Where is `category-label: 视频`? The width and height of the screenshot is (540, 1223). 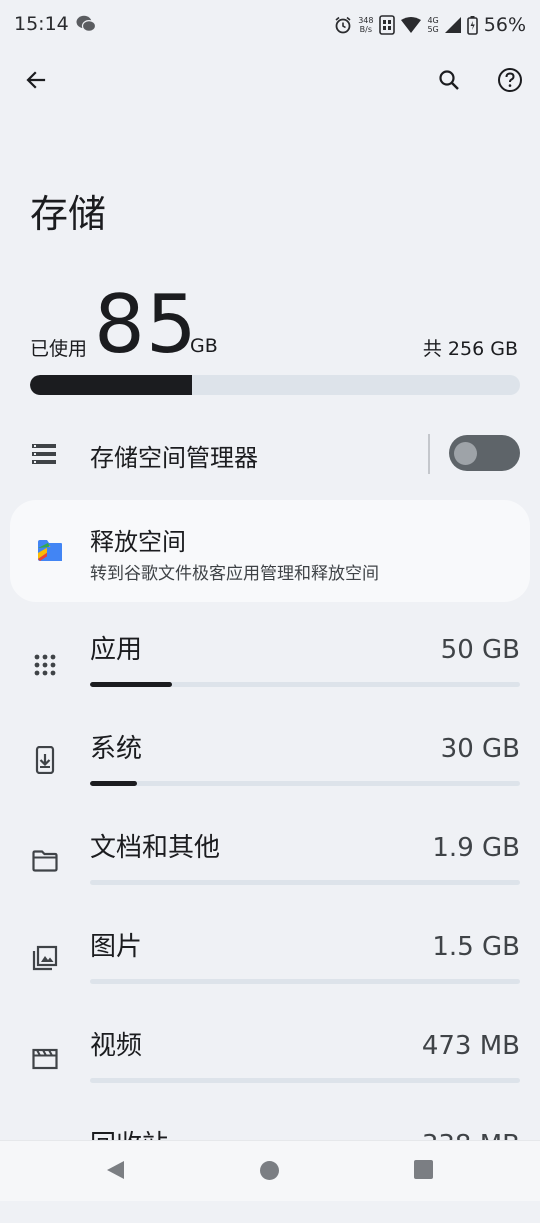
category-label: 视频 is located at coordinates (116, 1046).